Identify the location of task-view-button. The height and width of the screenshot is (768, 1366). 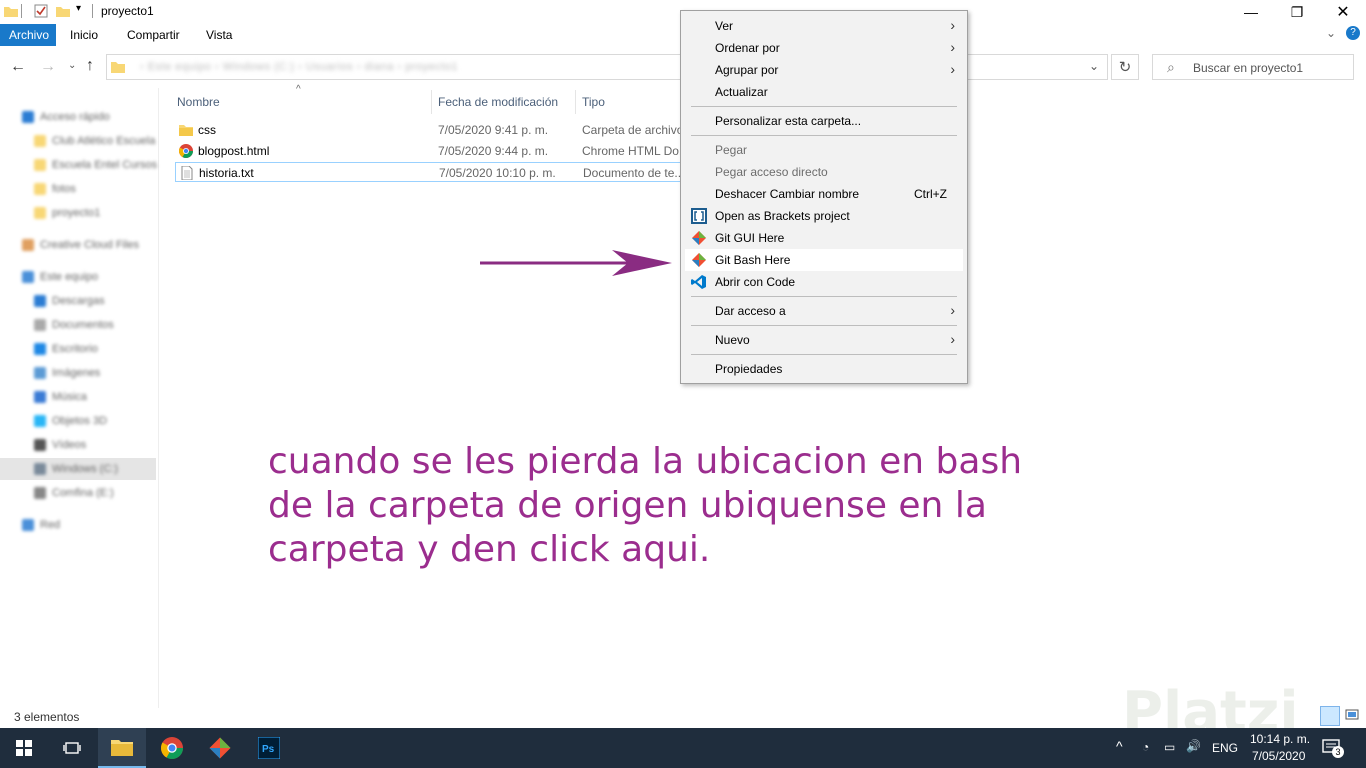
(72, 748).